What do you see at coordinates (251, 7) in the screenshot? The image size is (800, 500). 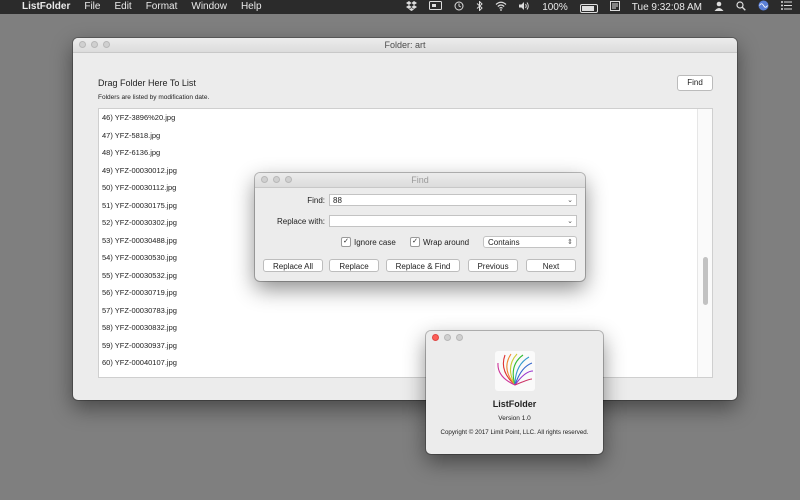 I see `menu-help: Help` at bounding box center [251, 7].